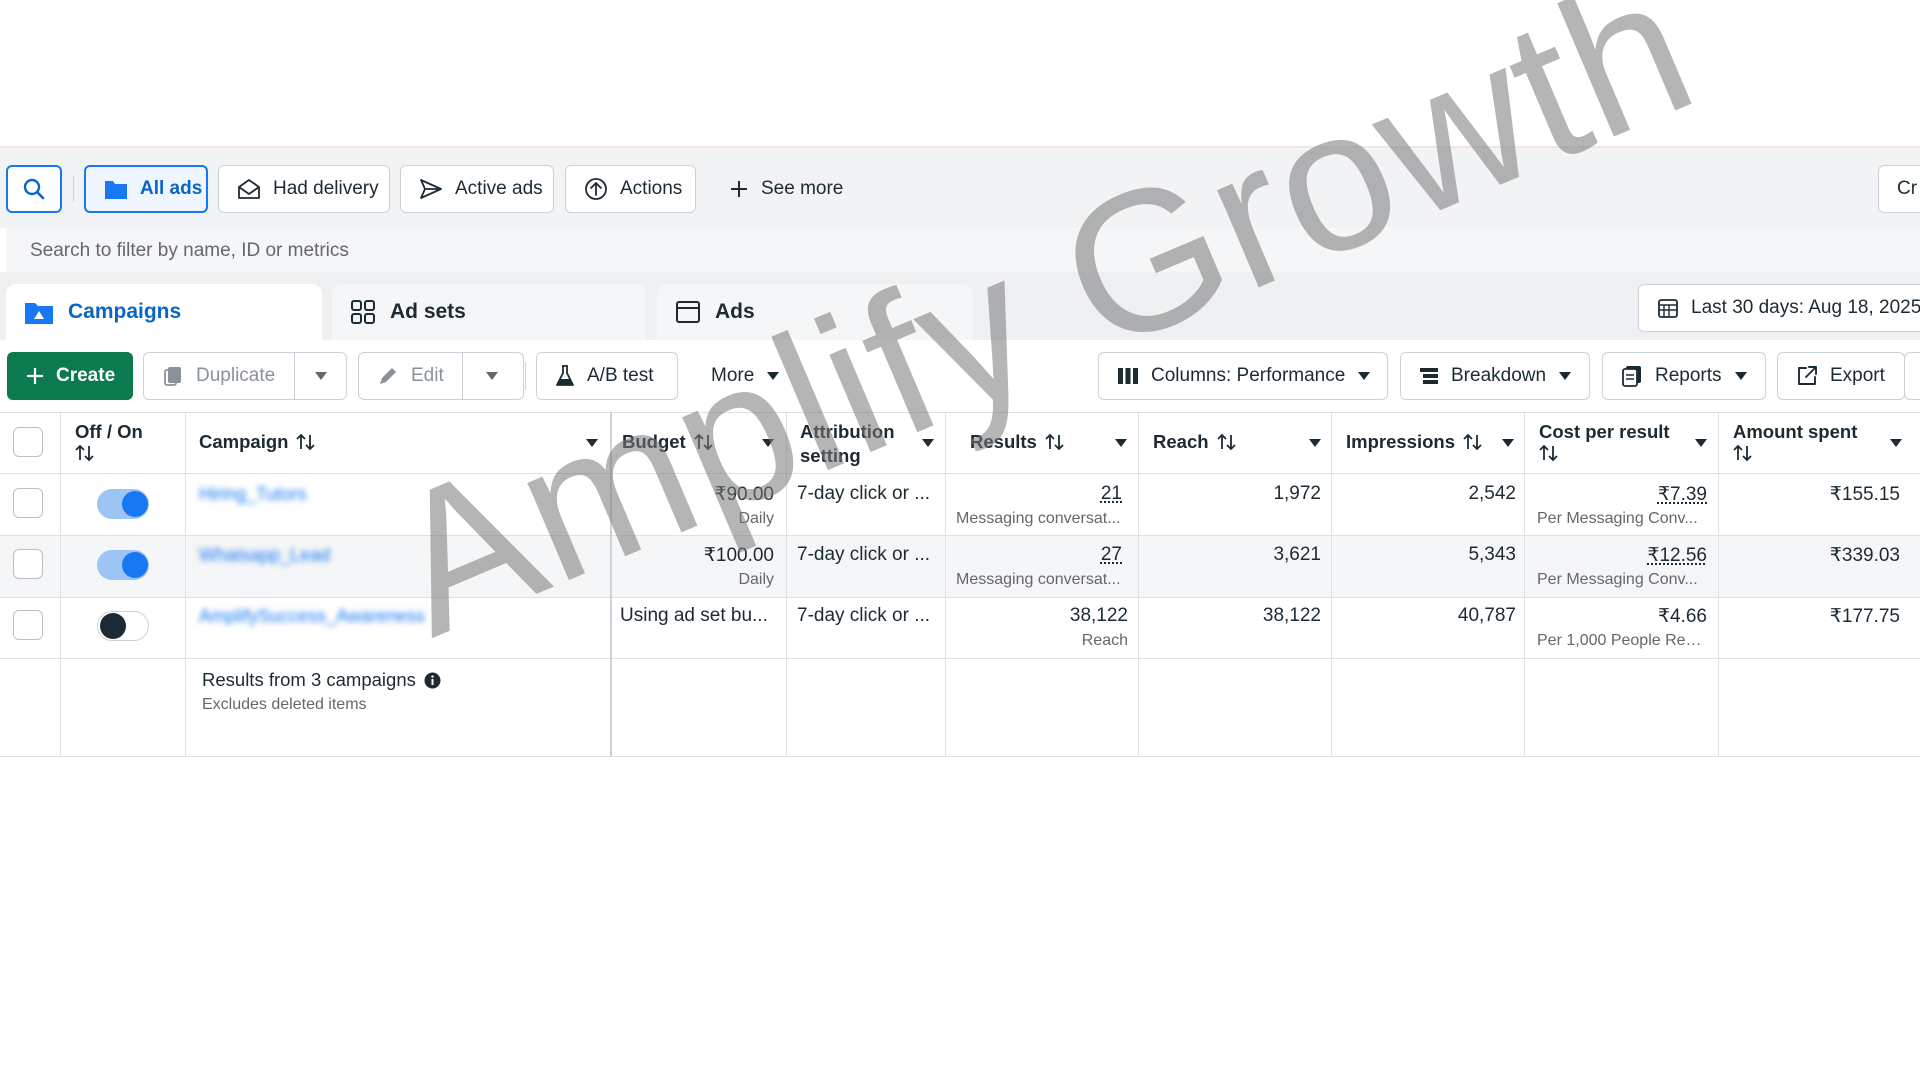 The height and width of the screenshot is (1080, 1920). Describe the element at coordinates (432, 680) in the screenshot. I see `info-icon` at that location.